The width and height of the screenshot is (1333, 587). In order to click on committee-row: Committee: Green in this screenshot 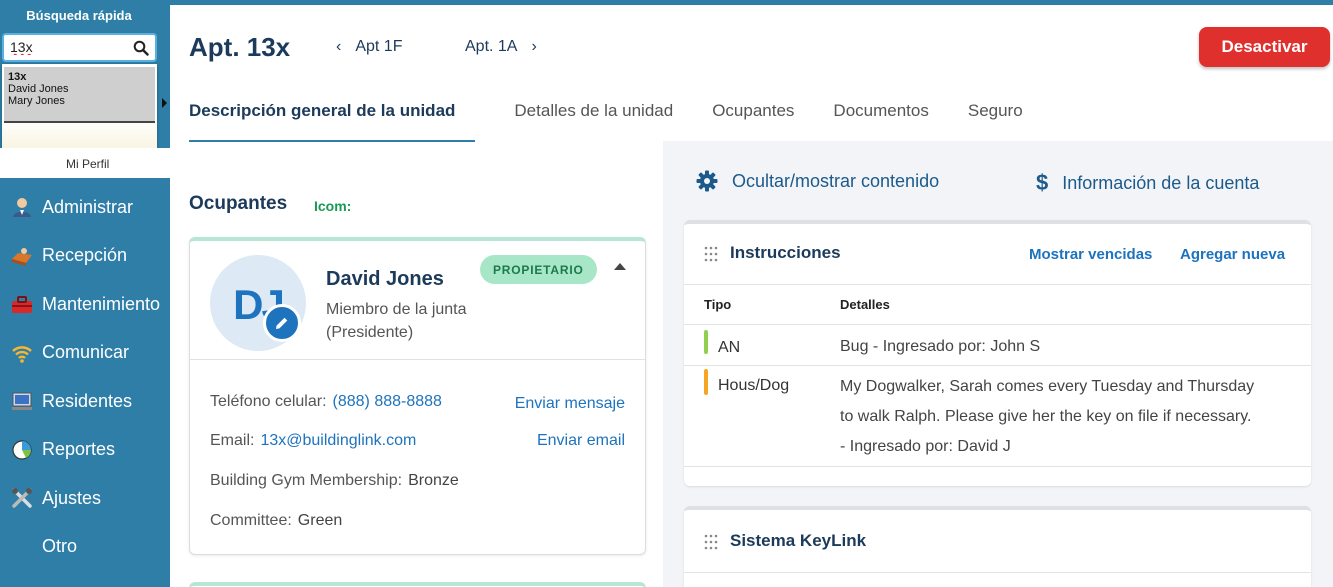, I will do `click(276, 521)`.